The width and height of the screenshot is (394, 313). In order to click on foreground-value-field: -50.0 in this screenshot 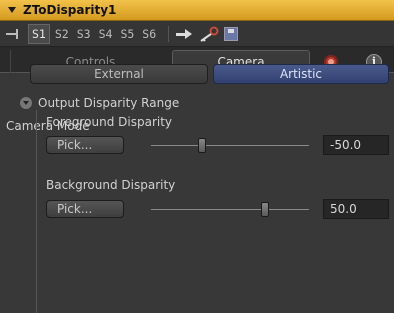, I will do `click(356, 145)`.